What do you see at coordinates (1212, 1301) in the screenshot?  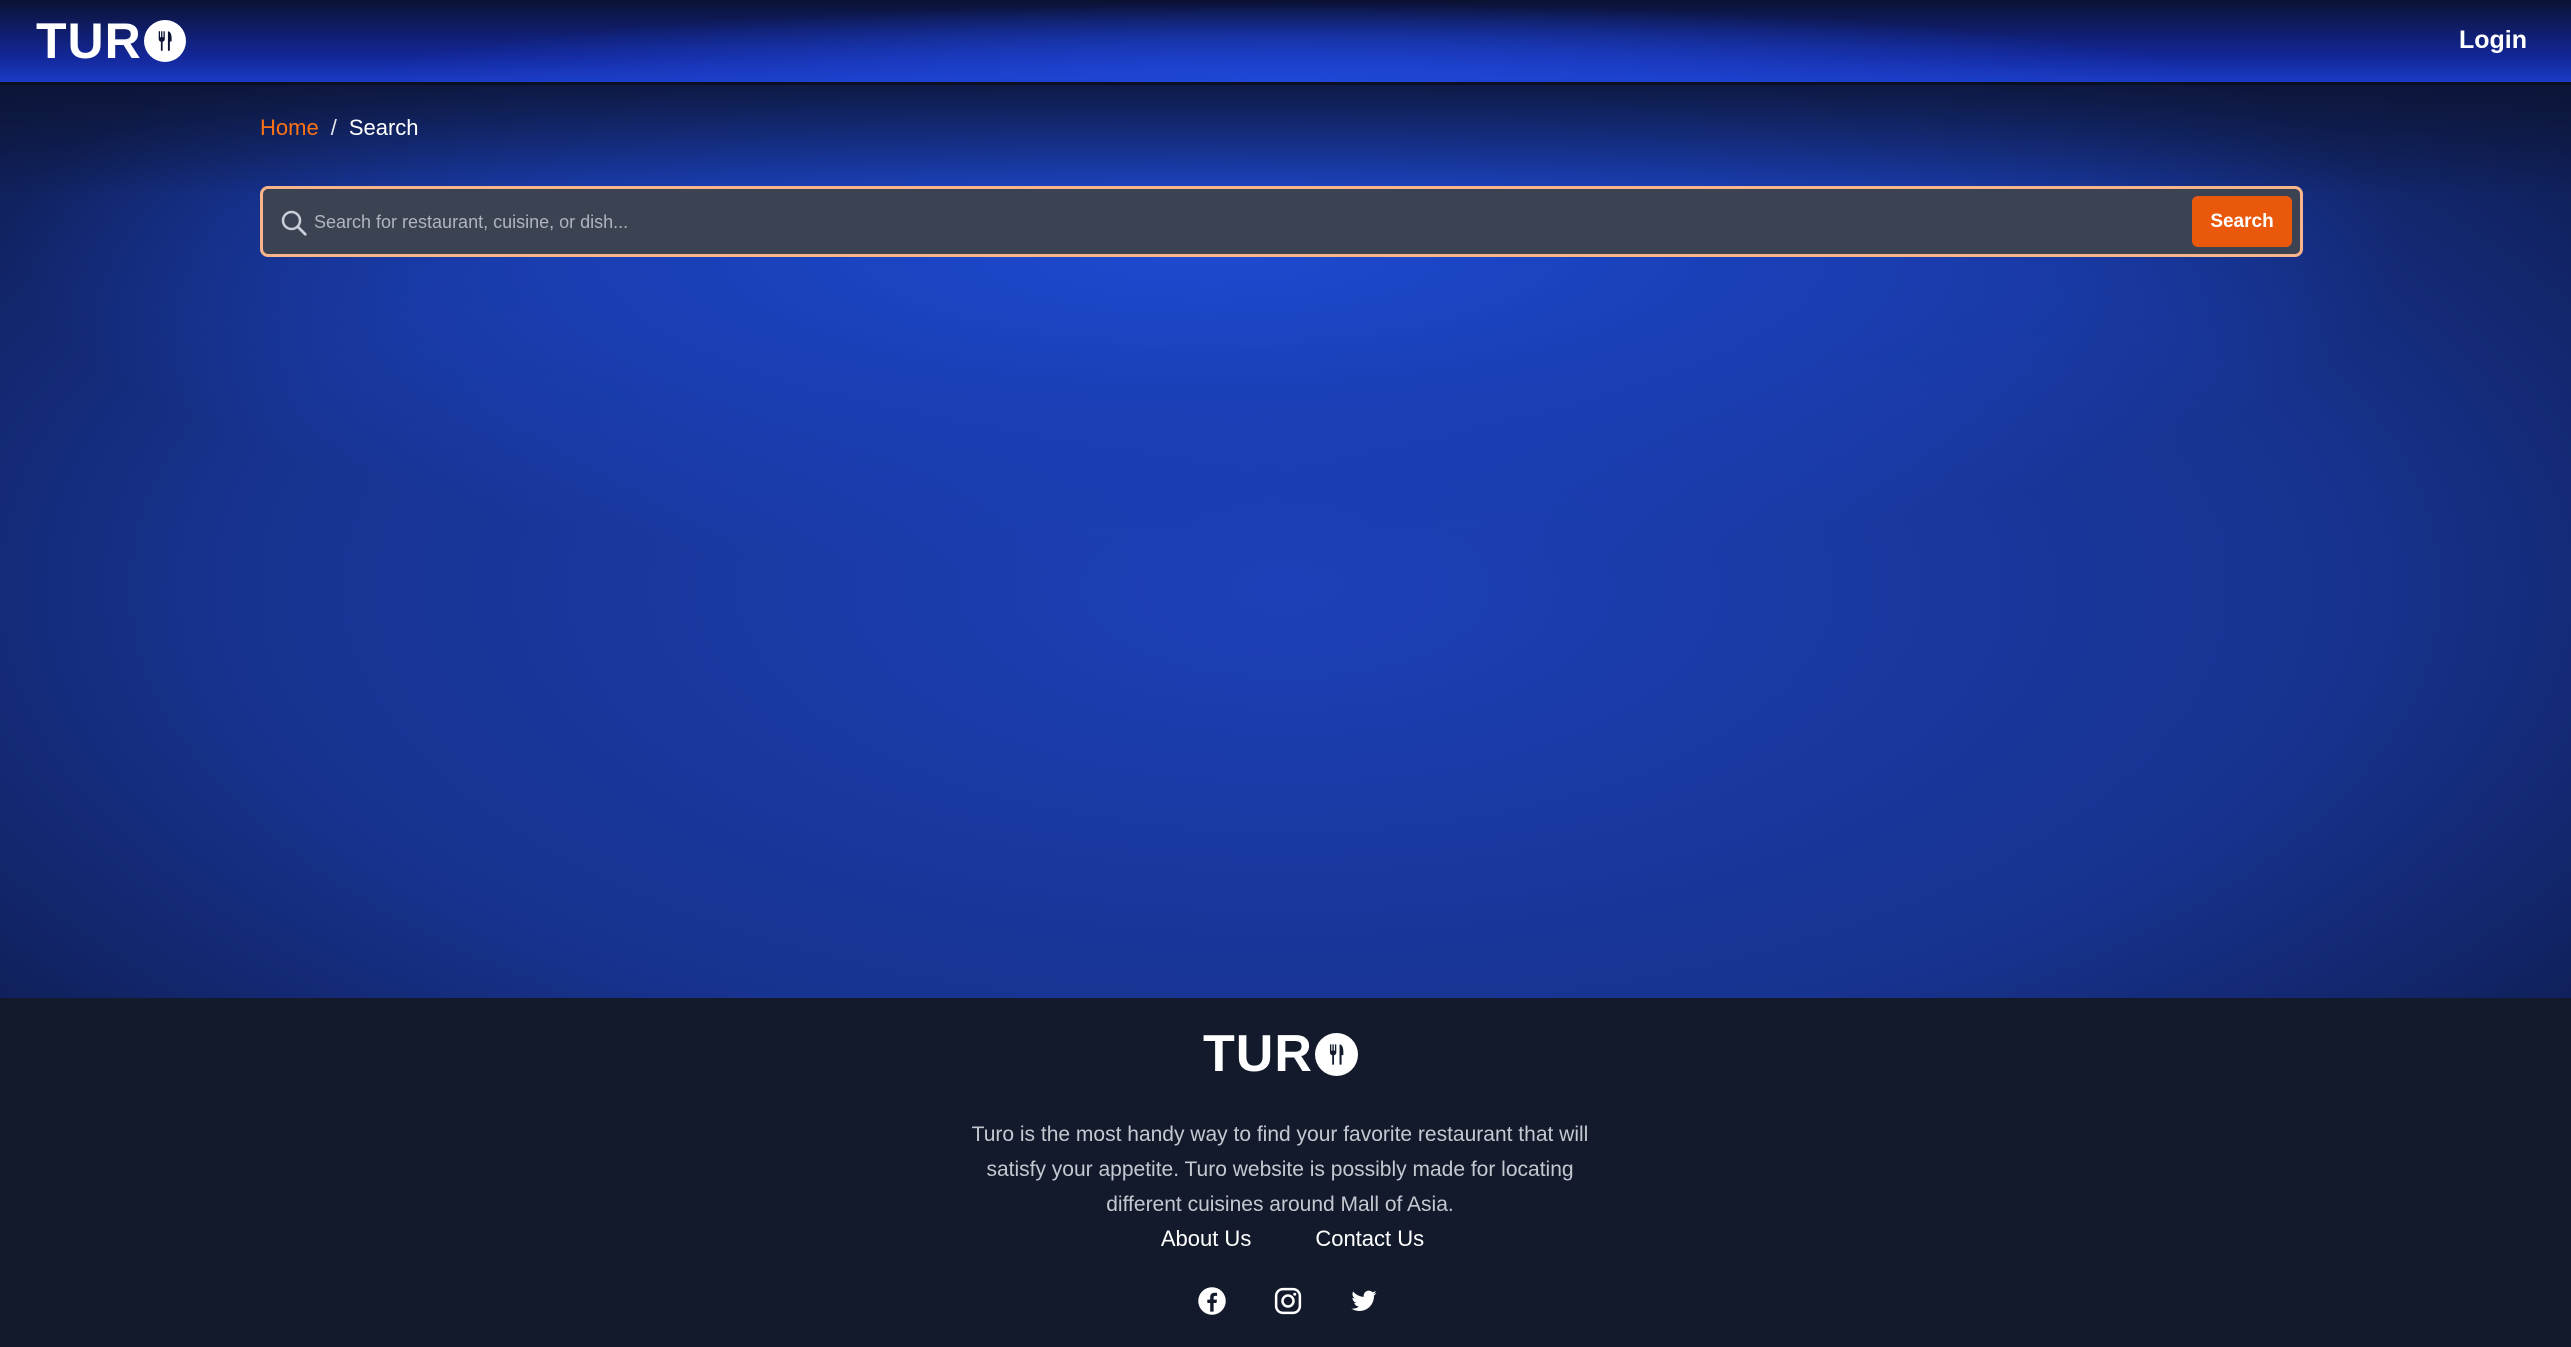 I see `facebook-icon` at bounding box center [1212, 1301].